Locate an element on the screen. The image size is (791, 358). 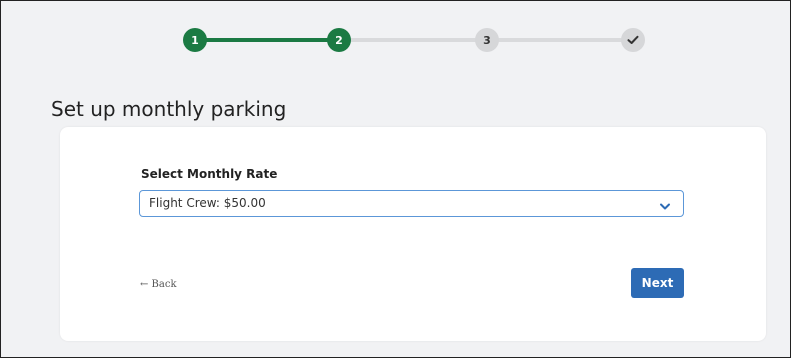
step-1-label: 1 is located at coordinates (195, 40).